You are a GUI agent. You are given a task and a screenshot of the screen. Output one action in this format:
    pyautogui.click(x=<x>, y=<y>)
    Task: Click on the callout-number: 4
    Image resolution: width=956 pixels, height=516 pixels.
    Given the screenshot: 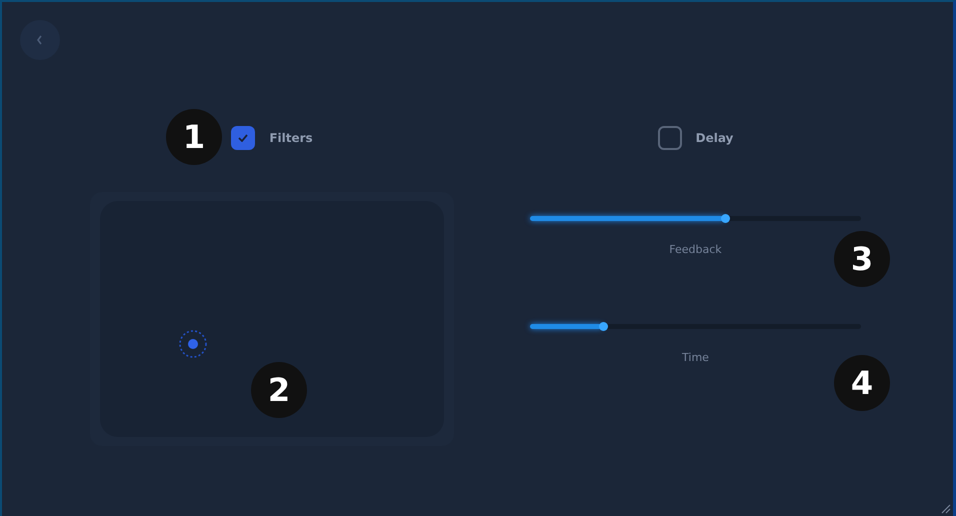 What is the action you would take?
    pyautogui.click(x=862, y=383)
    